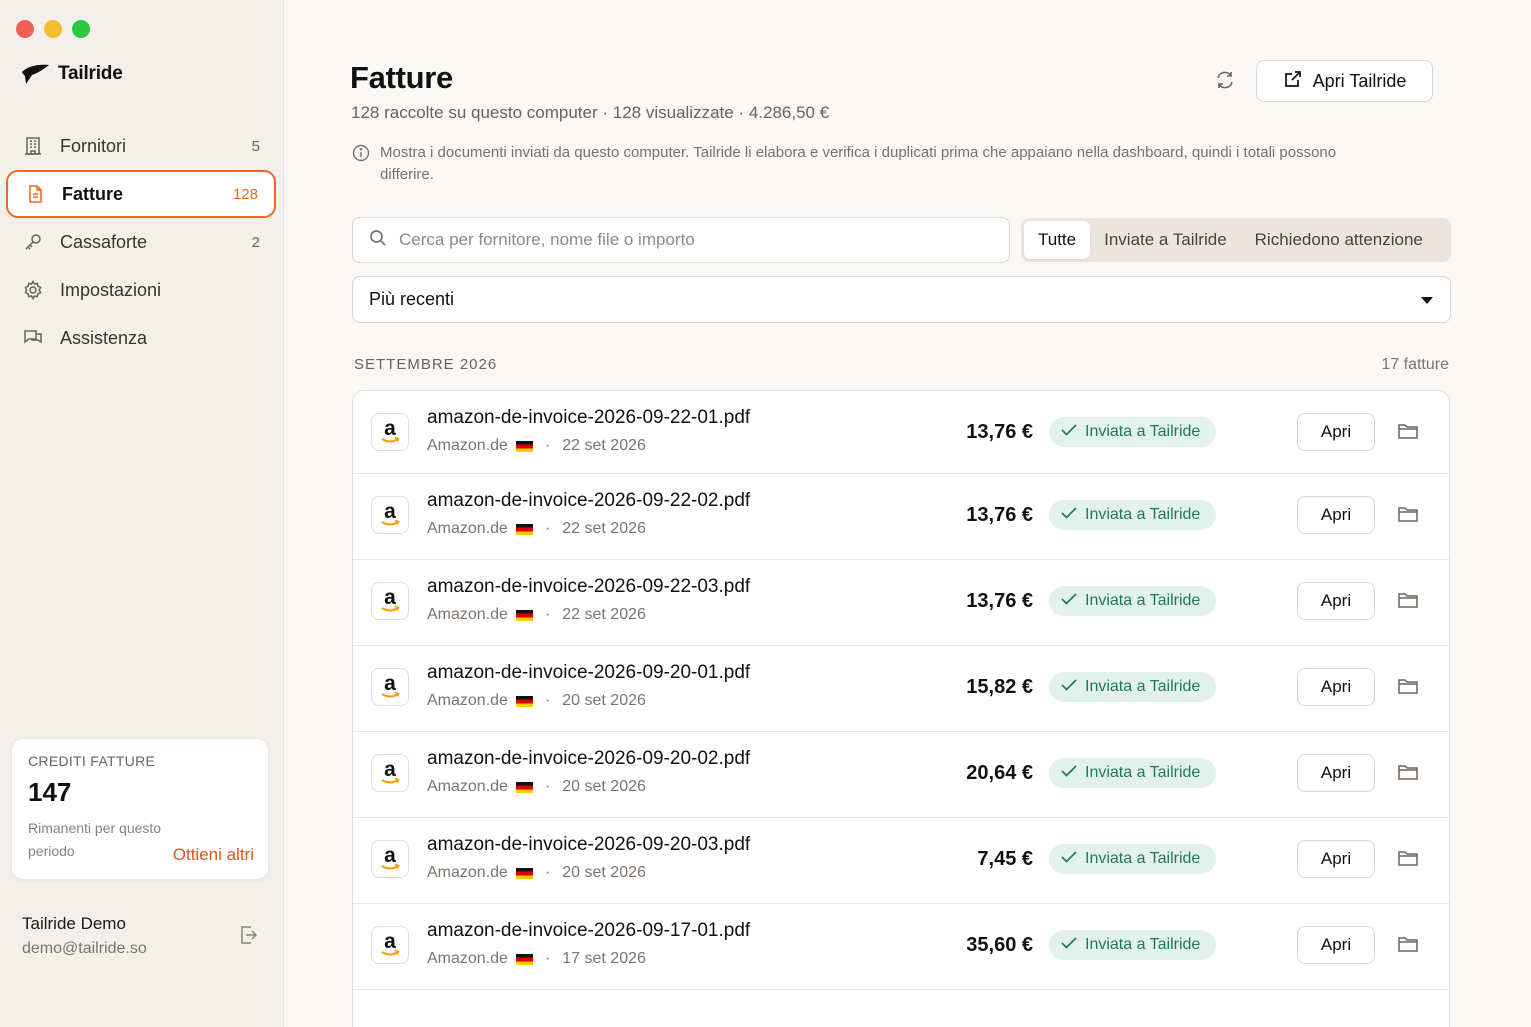  I want to click on get-more-credits-link: Ottieni altri, so click(213, 855).